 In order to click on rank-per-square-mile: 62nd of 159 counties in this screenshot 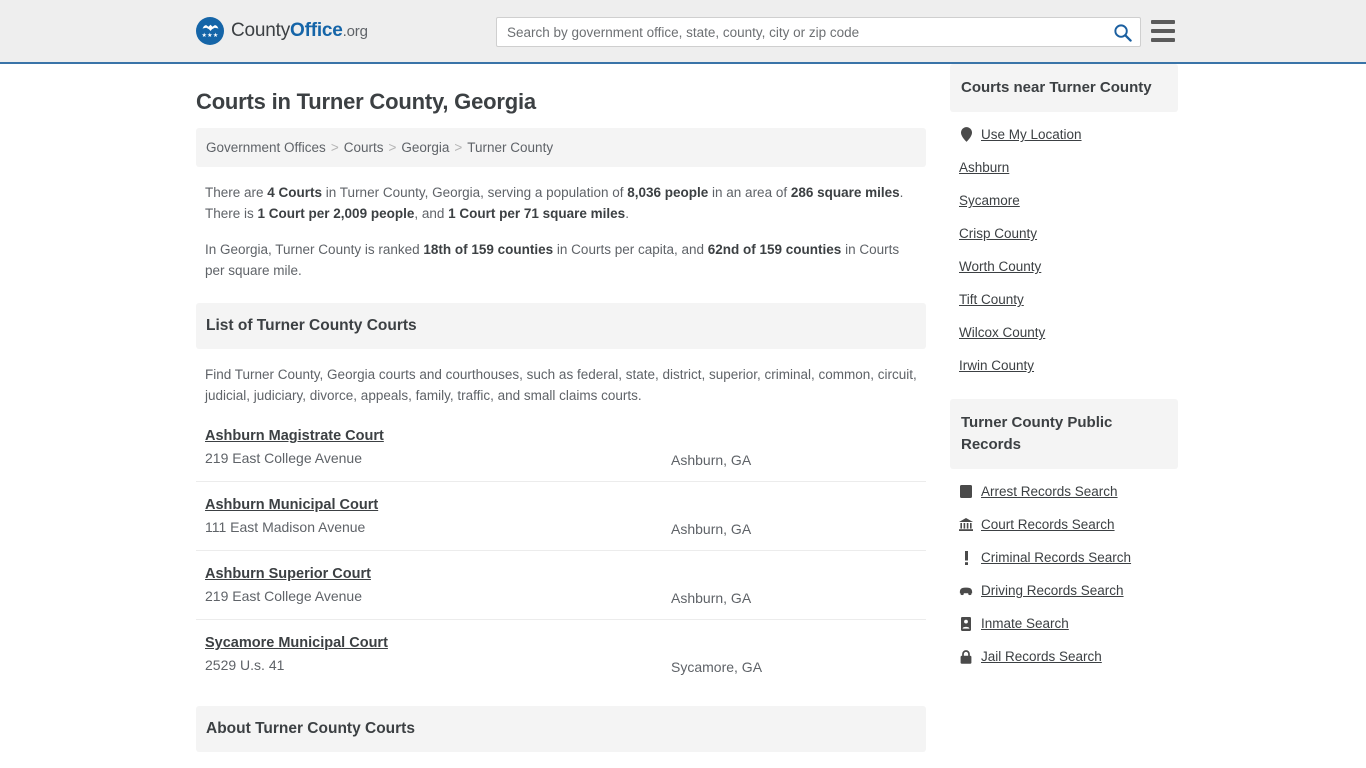, I will do `click(774, 249)`.